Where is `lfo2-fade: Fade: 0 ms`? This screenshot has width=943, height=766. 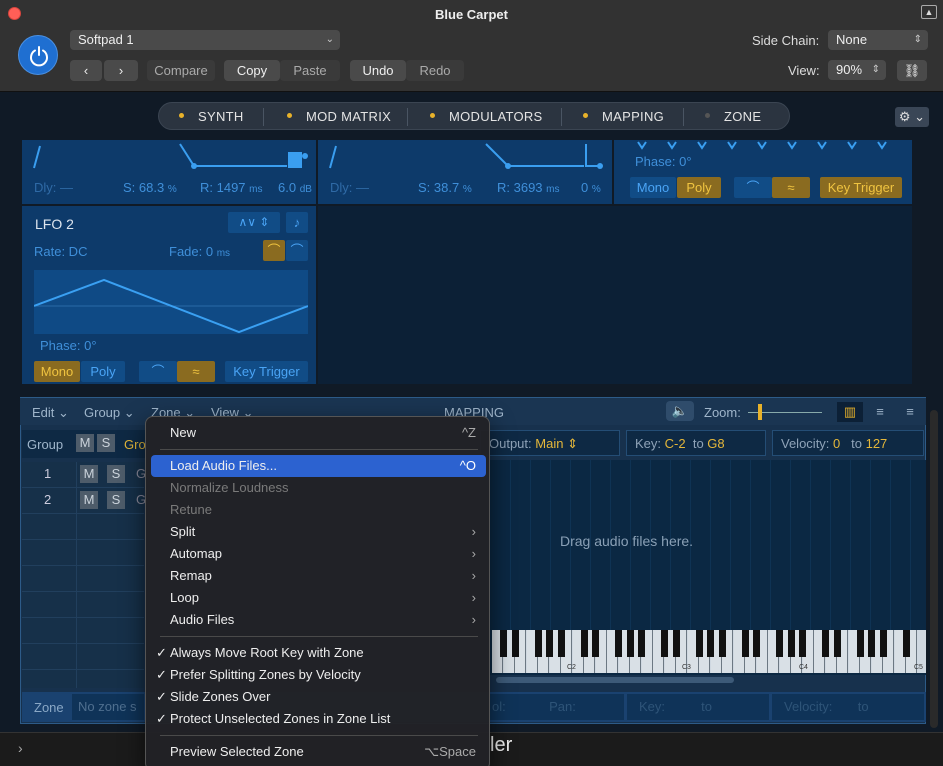
lfo2-fade: Fade: 0 ms is located at coordinates (199, 251).